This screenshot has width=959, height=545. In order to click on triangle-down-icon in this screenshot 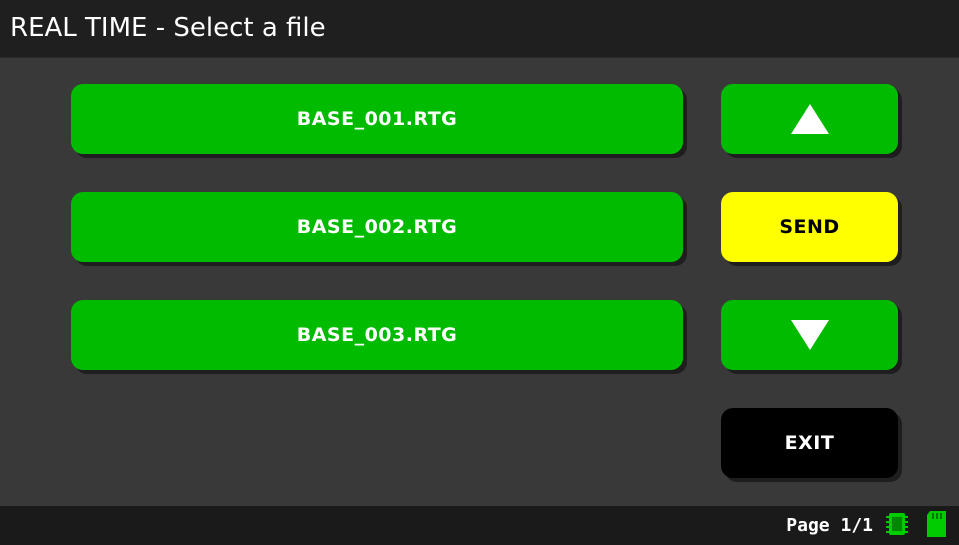, I will do `click(809, 335)`.